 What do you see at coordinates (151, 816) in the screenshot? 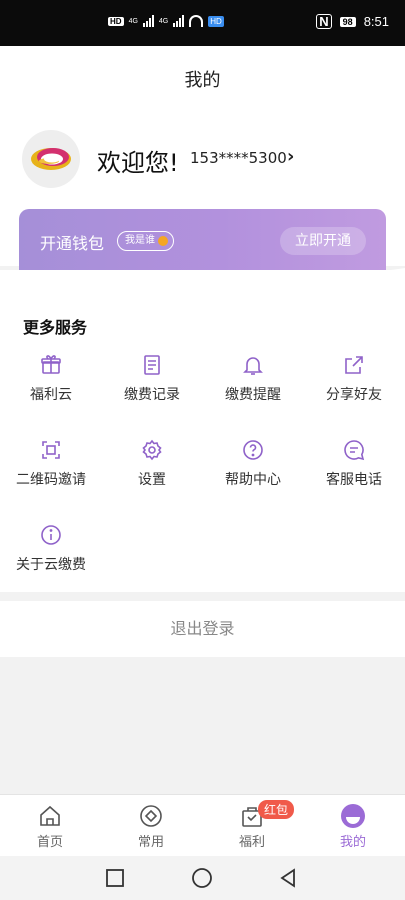
I see `diamond-icon` at bounding box center [151, 816].